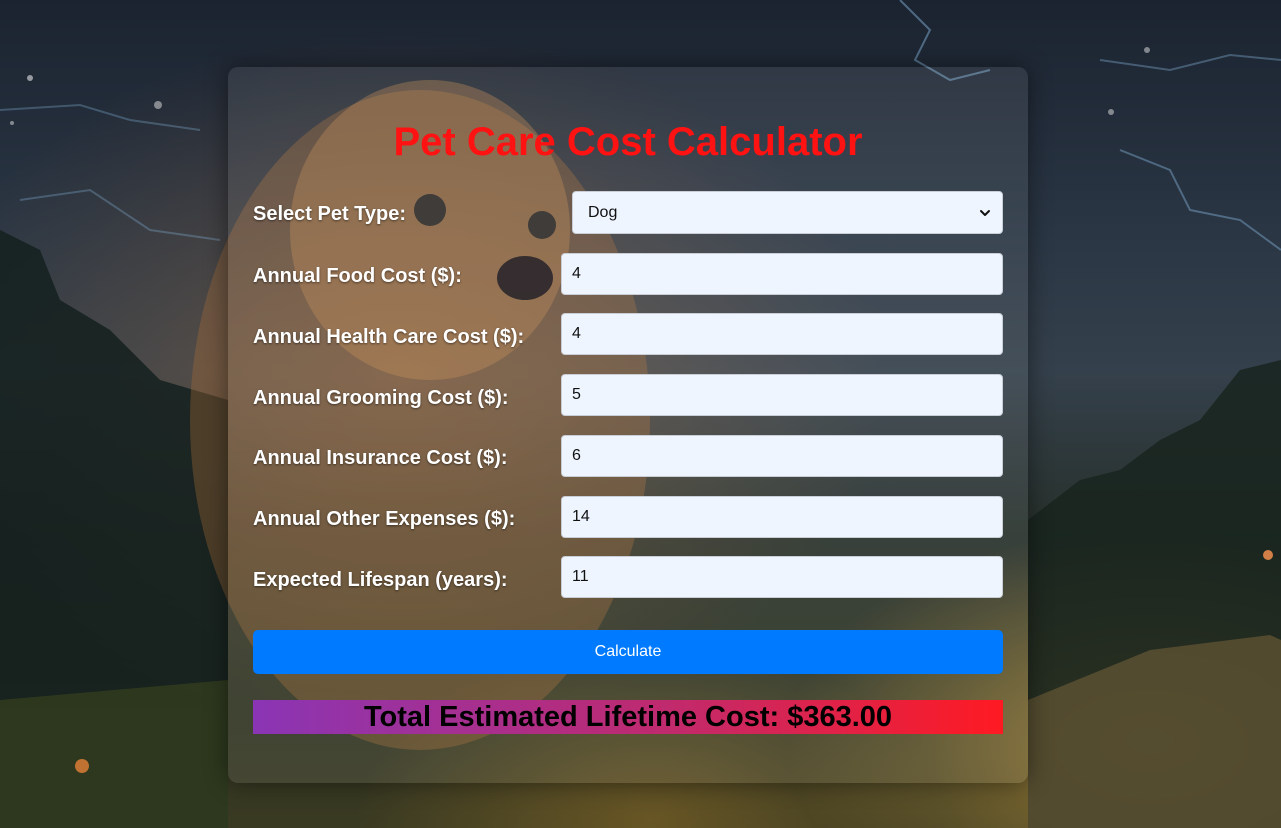 This screenshot has height=828, width=1281. What do you see at coordinates (357, 276) in the screenshot?
I see `food-cost-label: Annual Food Cost ($):` at bounding box center [357, 276].